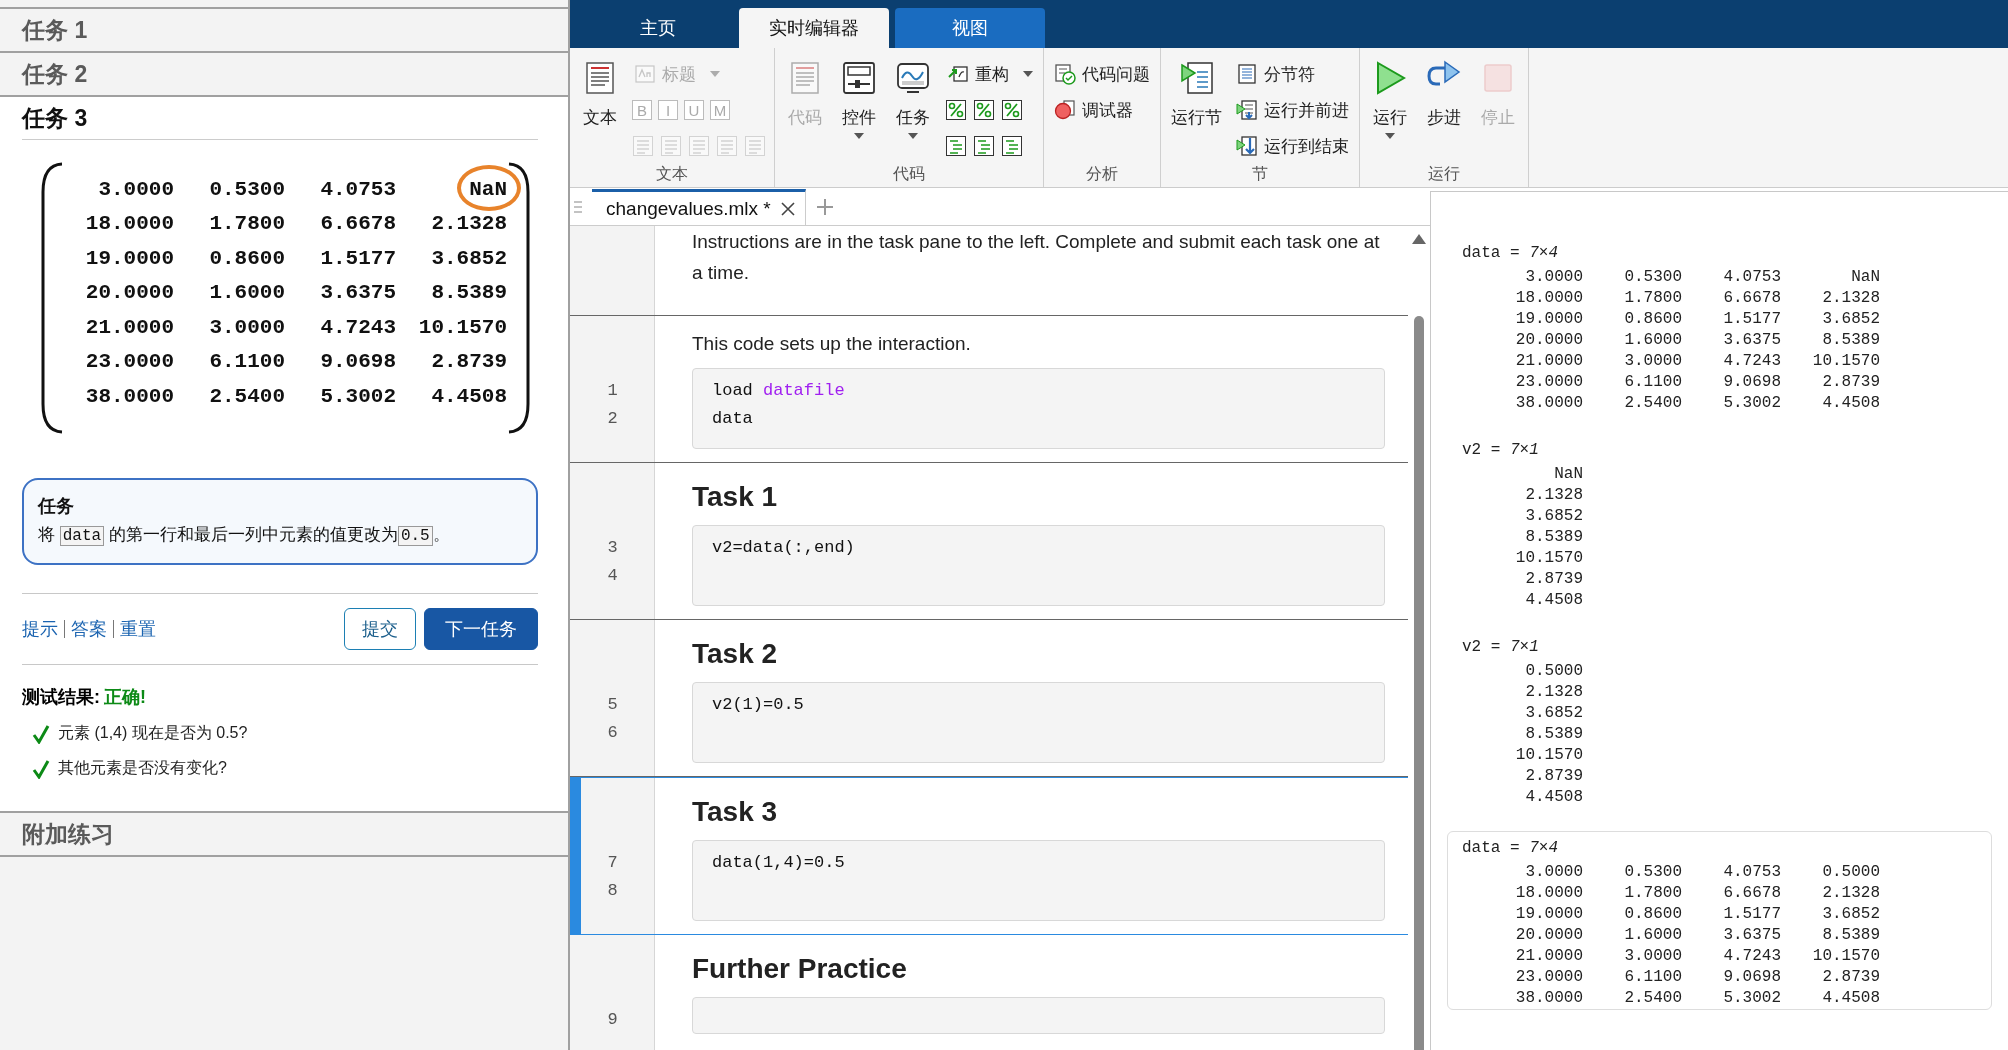 The image size is (2008, 1050). Describe the element at coordinates (137, 629) in the screenshot. I see `link: 重置` at that location.